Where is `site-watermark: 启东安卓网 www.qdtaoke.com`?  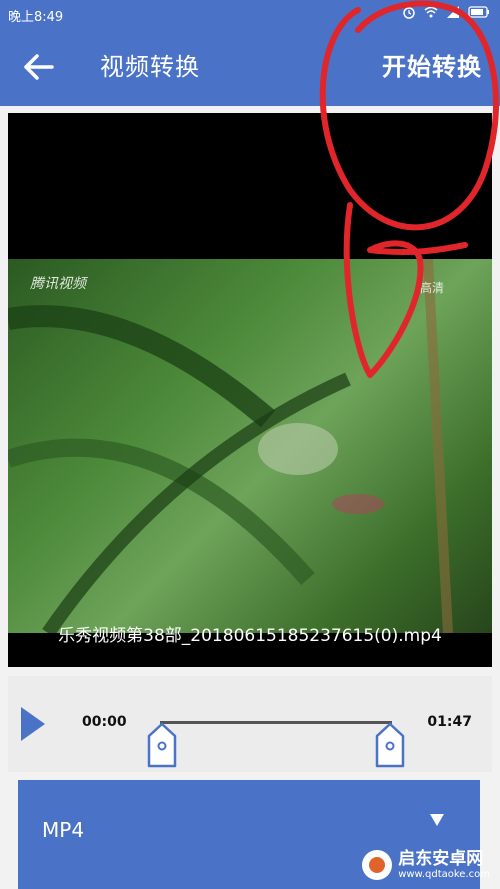 site-watermark: 启东安卓网 www.qdtaoke.com is located at coordinates (426, 865).